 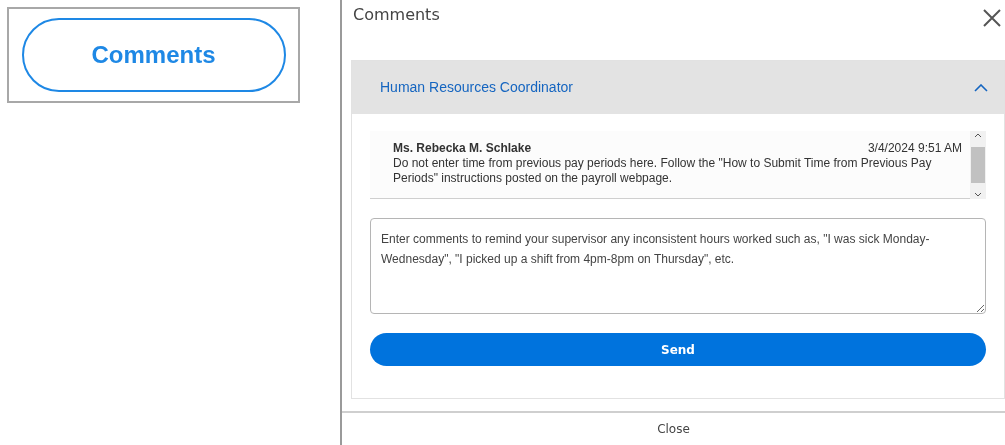 What do you see at coordinates (678, 349) in the screenshot?
I see `send-button: Send` at bounding box center [678, 349].